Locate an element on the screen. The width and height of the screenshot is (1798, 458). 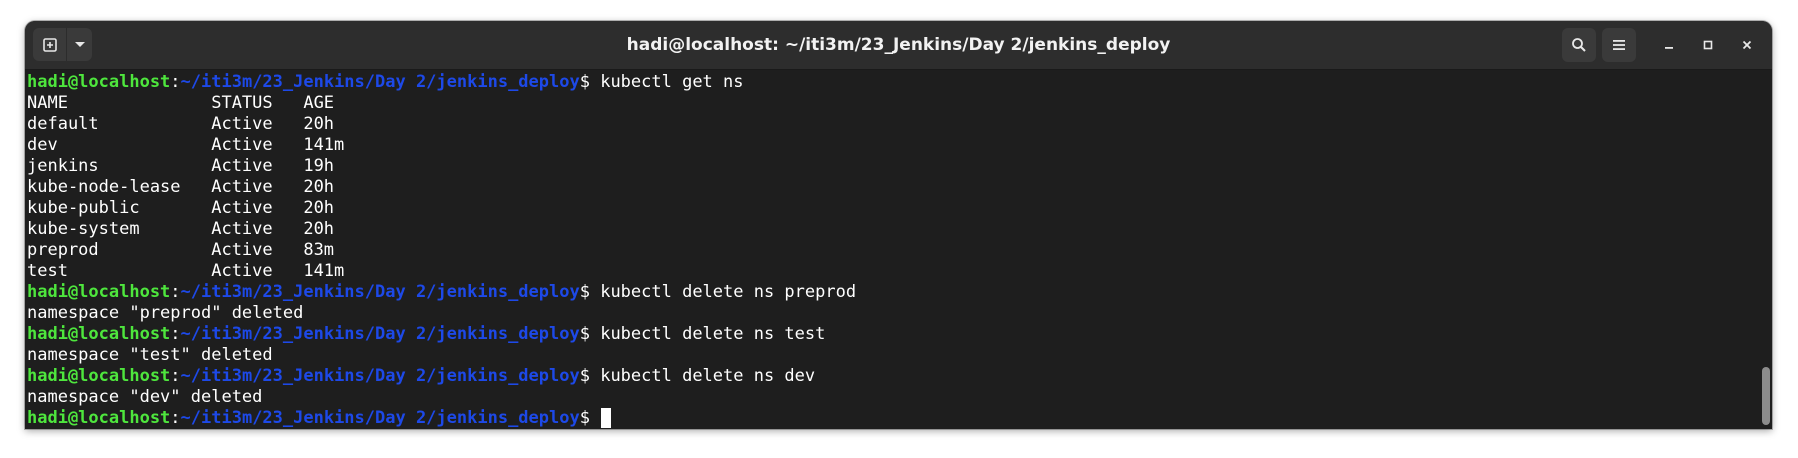
scrollbar is located at coordinates (1765, 249).